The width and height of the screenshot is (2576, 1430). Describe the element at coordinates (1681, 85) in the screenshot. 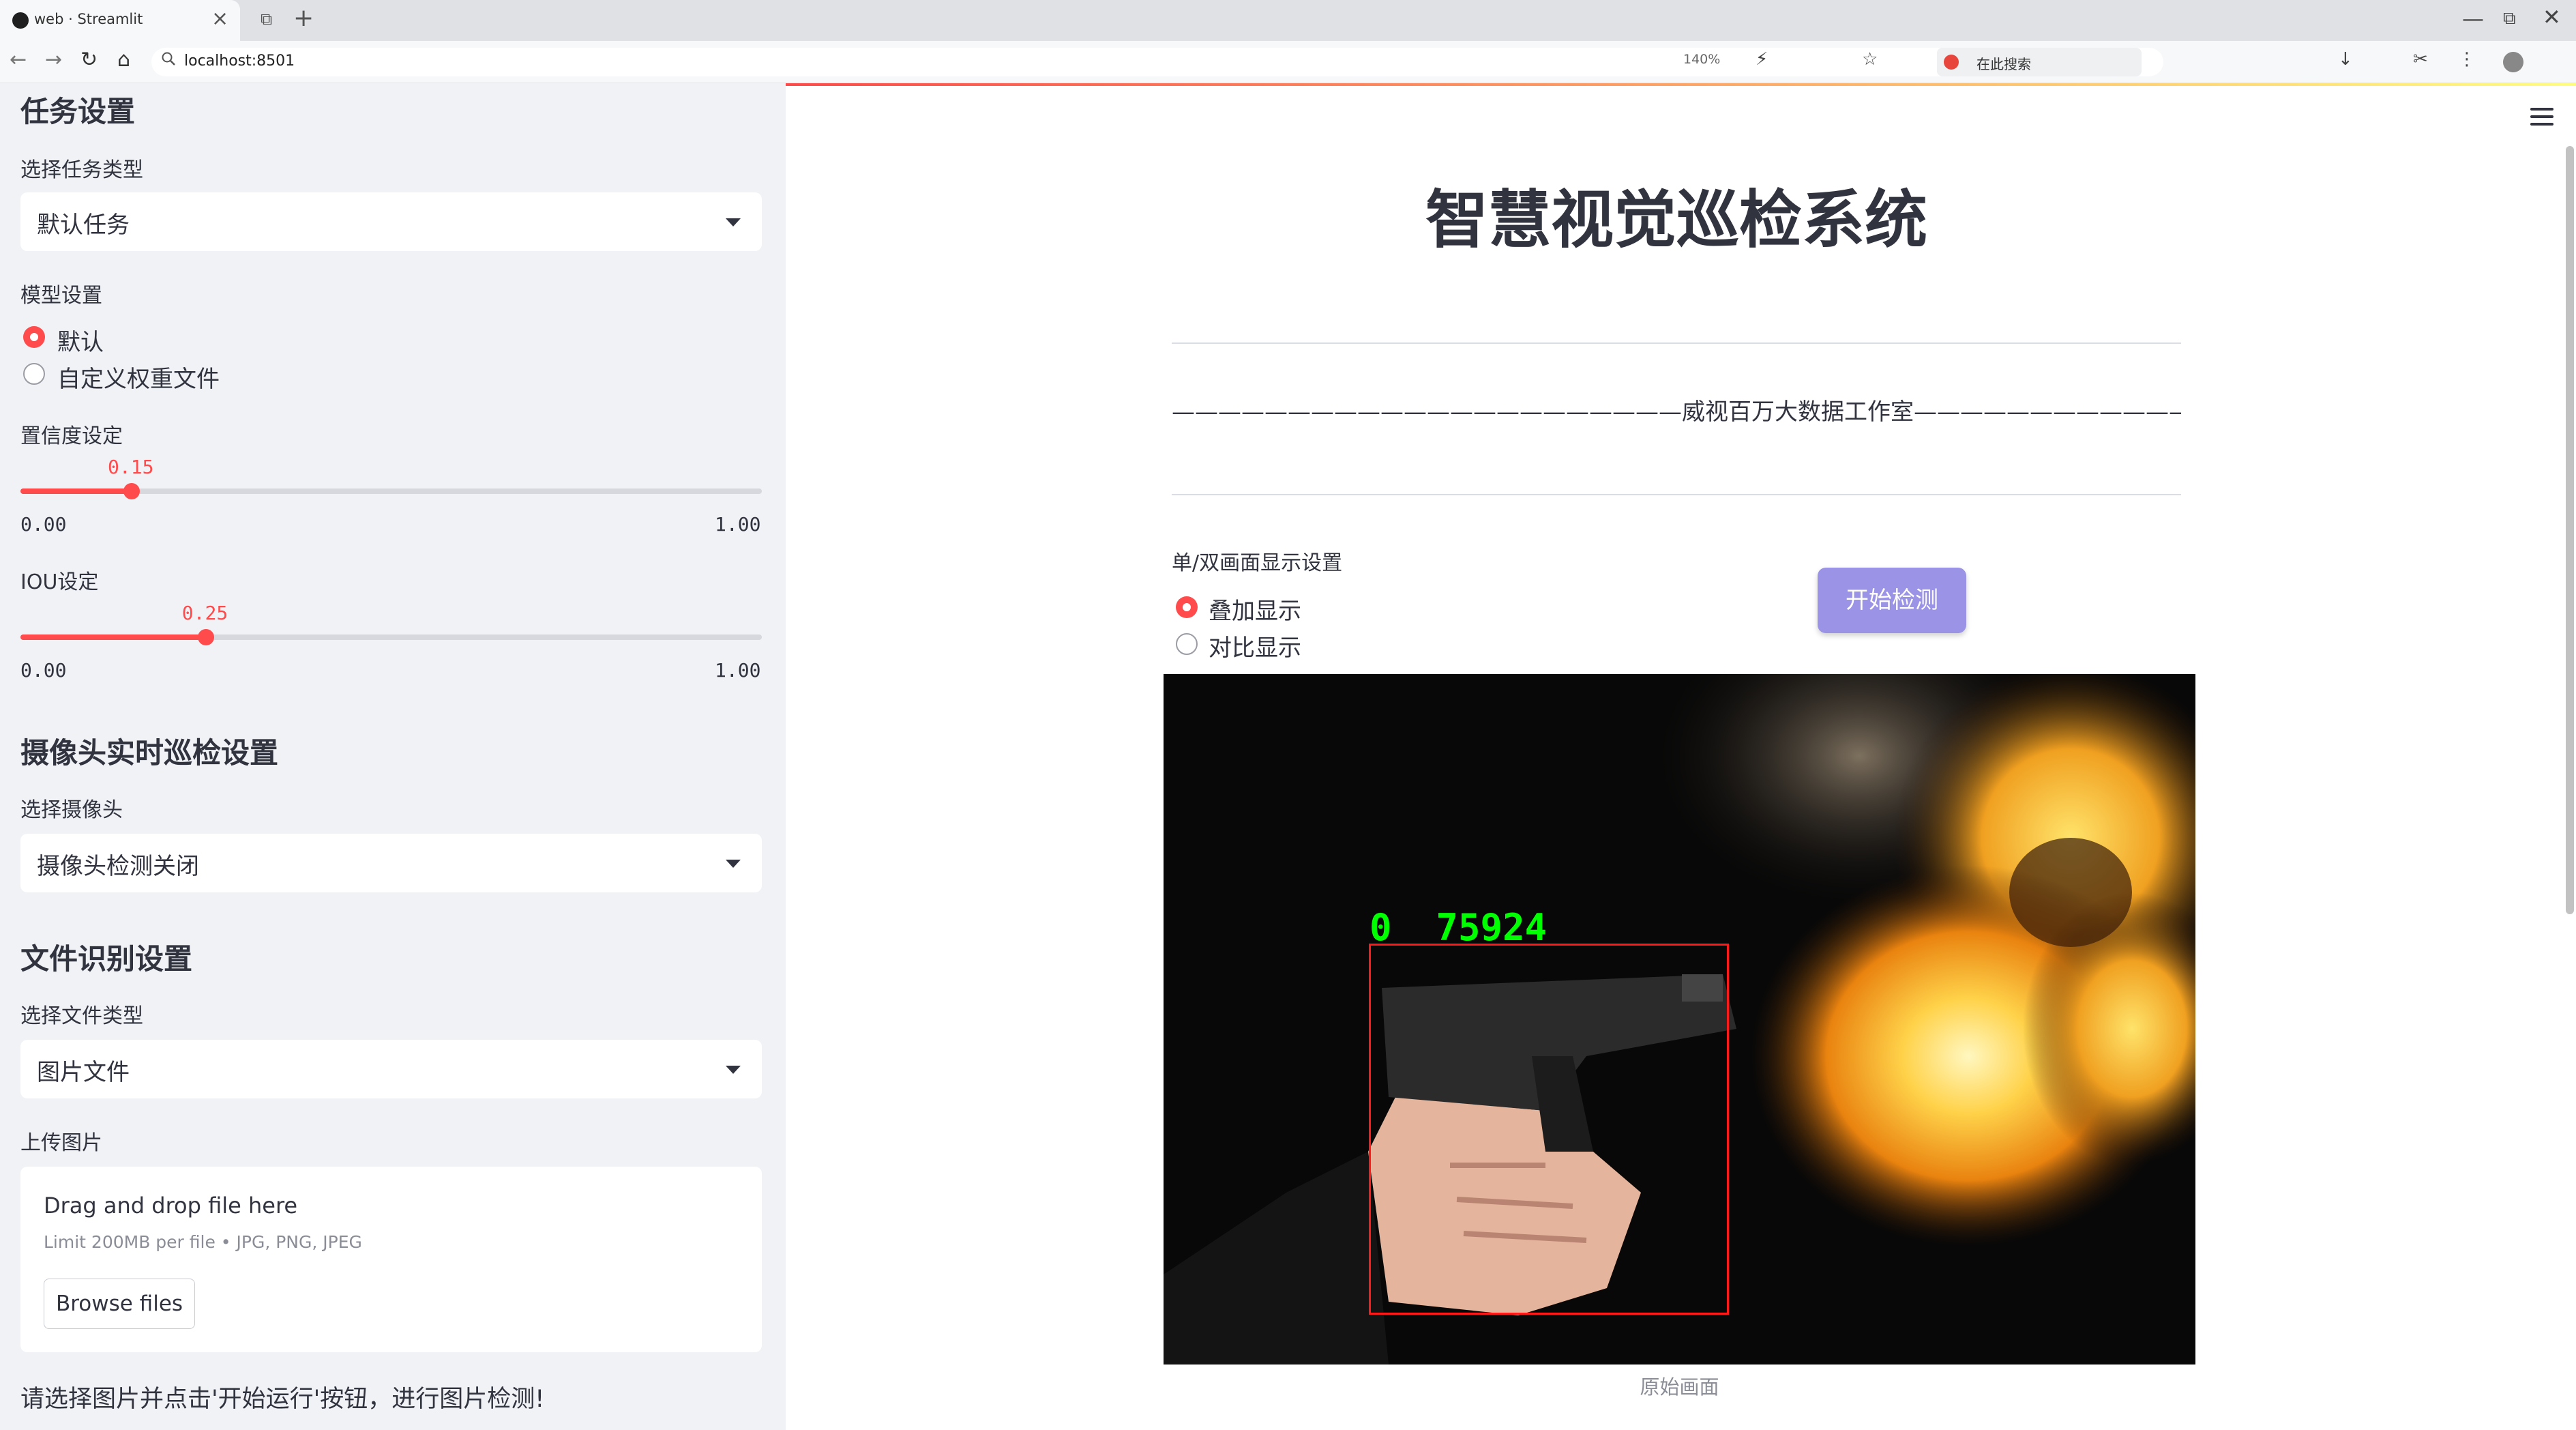

I see `header-decoration` at that location.